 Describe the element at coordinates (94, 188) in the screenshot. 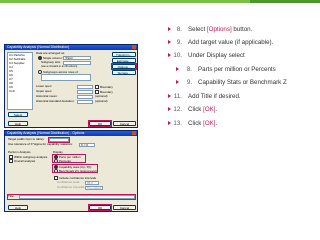

I see `confidence-intervals-select: Two-sided` at that location.